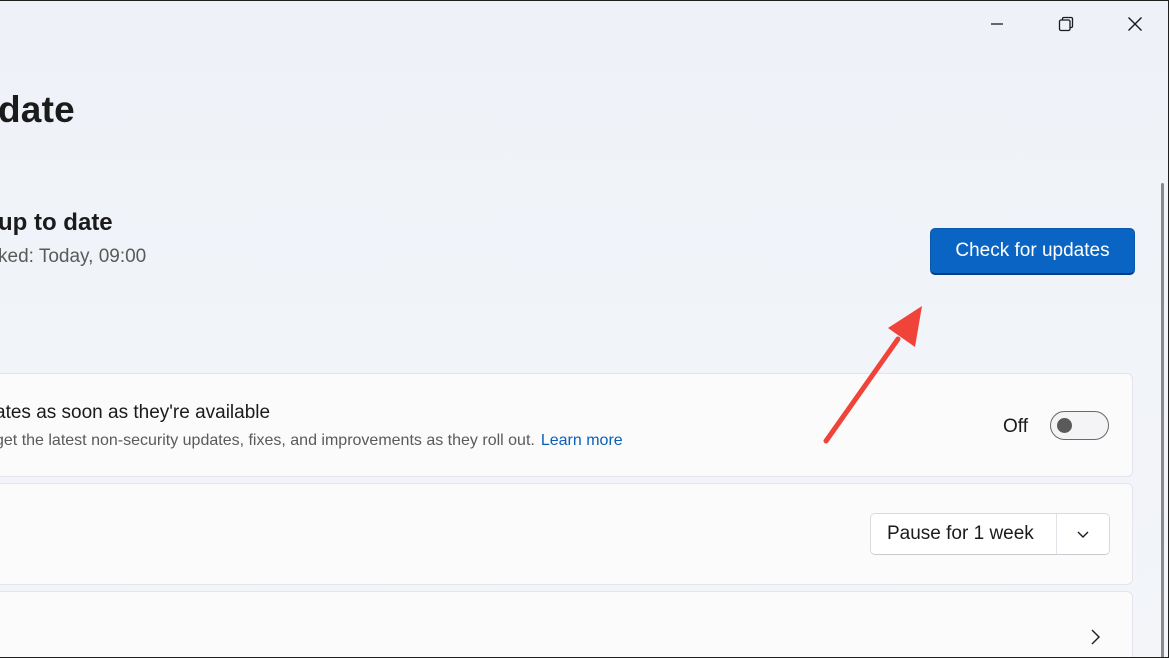 Image resolution: width=1170 pixels, height=658 pixels. What do you see at coordinates (1095, 637) in the screenshot?
I see `chevron-right-icon` at bounding box center [1095, 637].